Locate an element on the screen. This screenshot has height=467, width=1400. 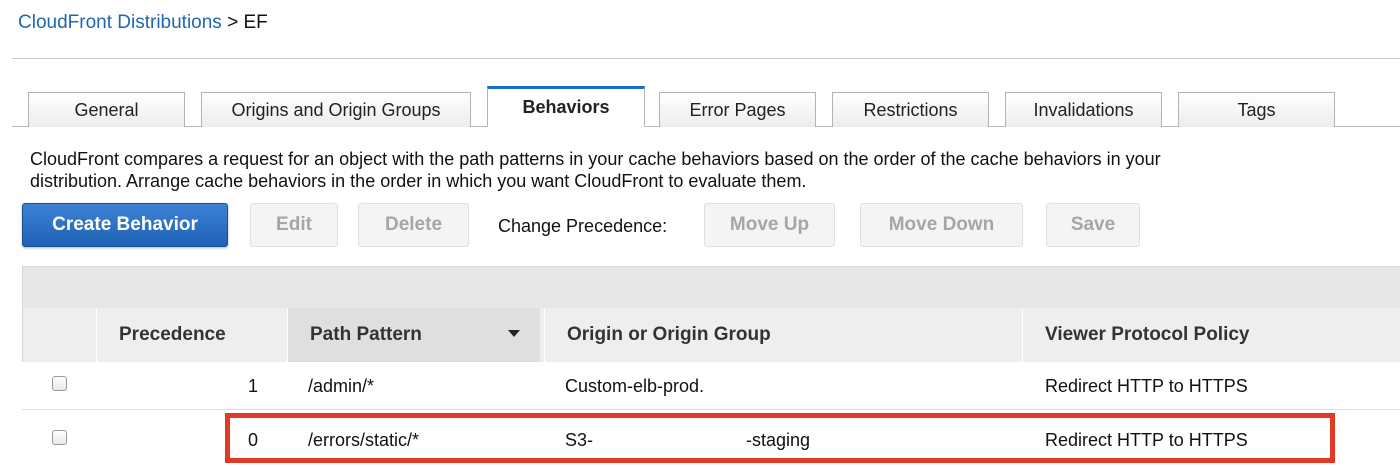
sort-descending-icon is located at coordinates (514, 333).